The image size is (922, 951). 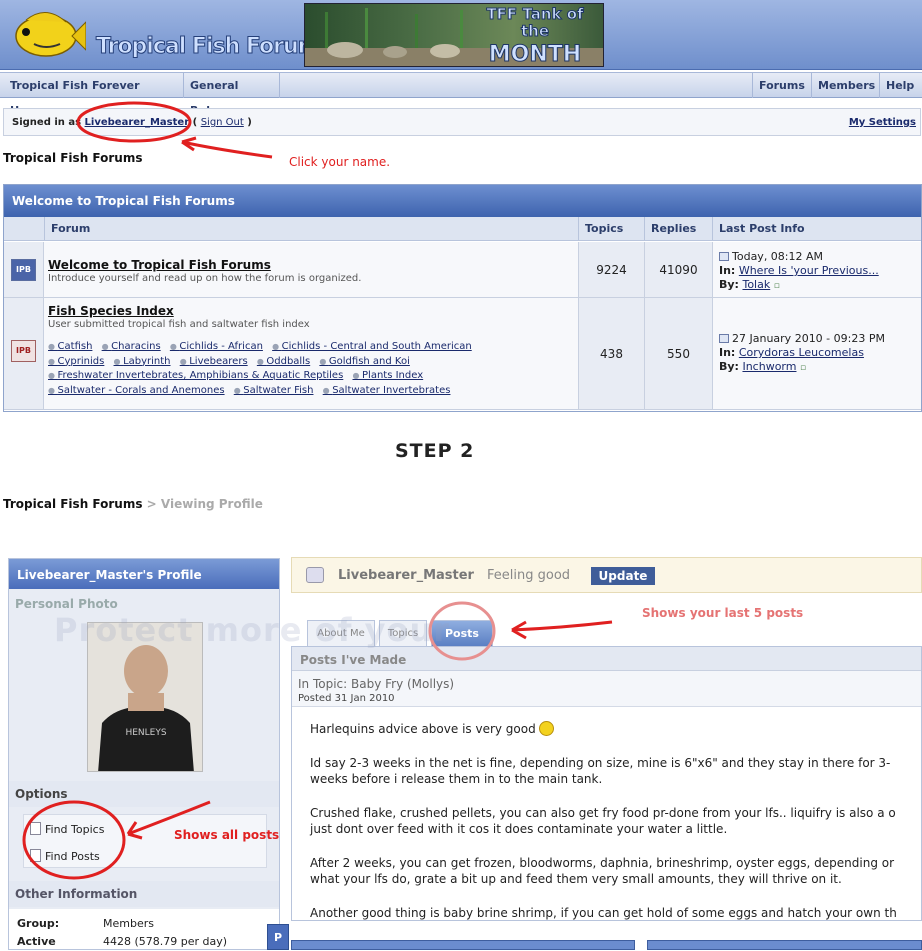 I want to click on profile-header: Livebearer_Master's Profile, so click(x=144, y=574).